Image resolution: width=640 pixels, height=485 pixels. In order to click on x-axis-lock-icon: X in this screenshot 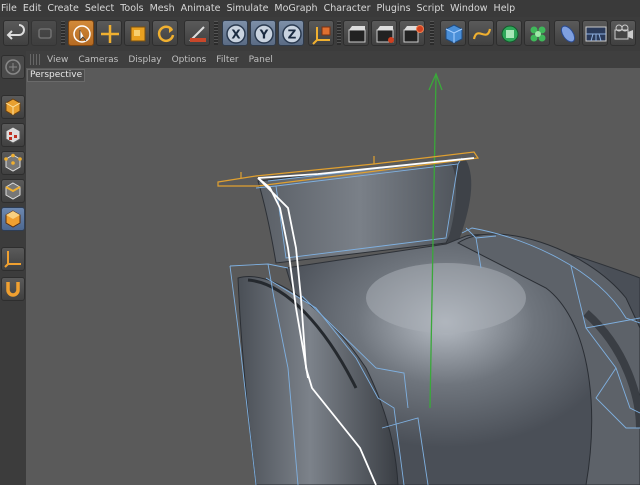, I will do `click(235, 33)`.